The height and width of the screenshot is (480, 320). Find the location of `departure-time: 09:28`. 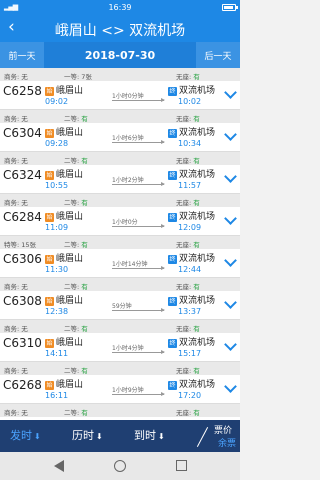

departure-time: 09:28 is located at coordinates (57, 143).